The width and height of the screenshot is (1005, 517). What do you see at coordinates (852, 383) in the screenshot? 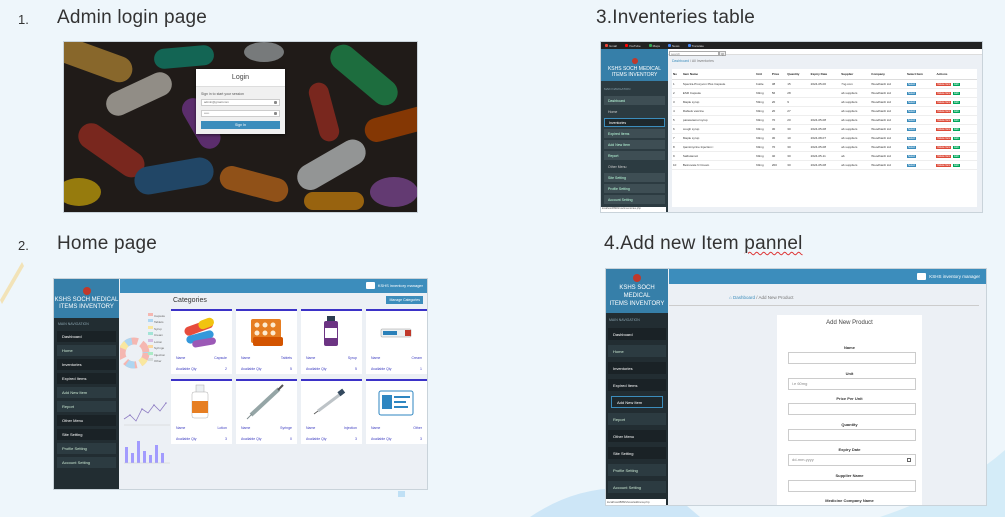
I see `unit-field: i.e 60mg` at bounding box center [852, 383].